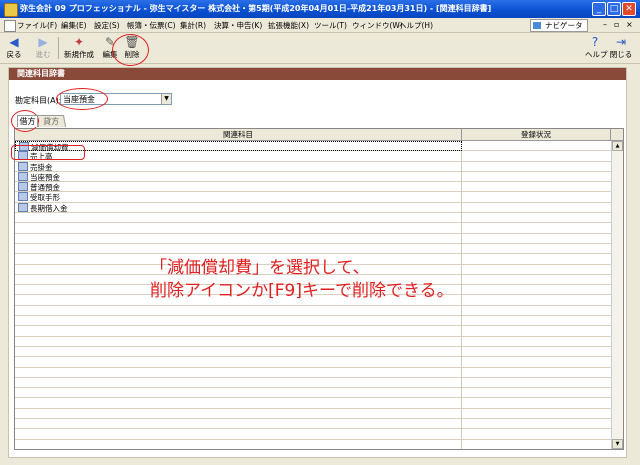 The height and width of the screenshot is (465, 640). I want to click on document-icon, so click(10, 26).